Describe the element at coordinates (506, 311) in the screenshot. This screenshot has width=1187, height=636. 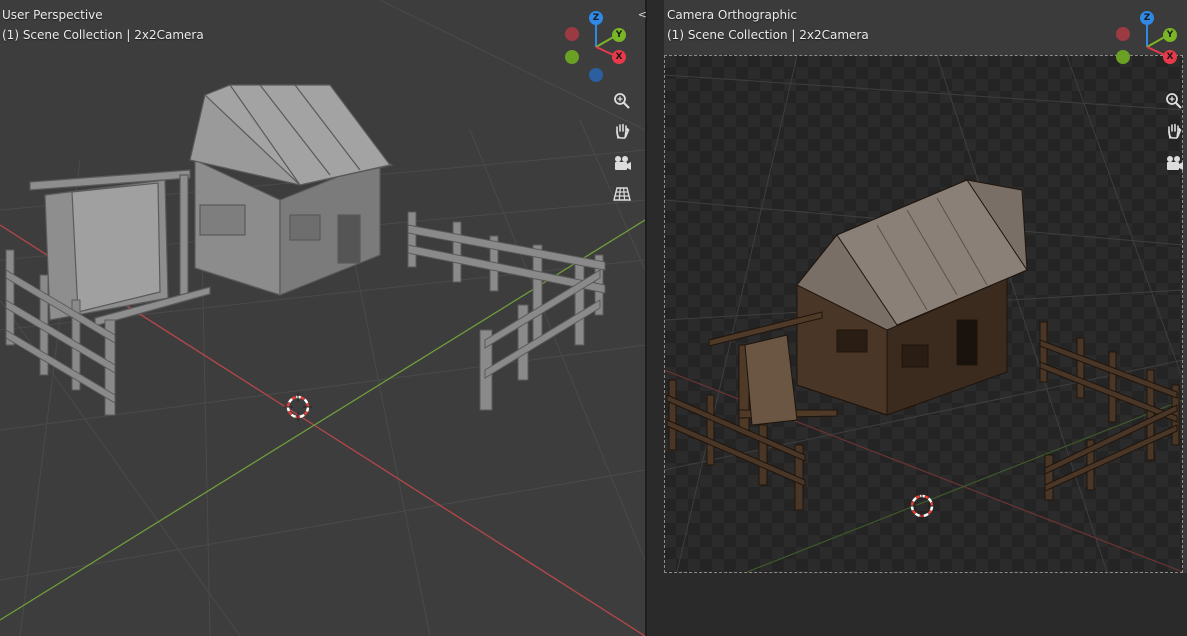
I see `right-fence-model` at that location.